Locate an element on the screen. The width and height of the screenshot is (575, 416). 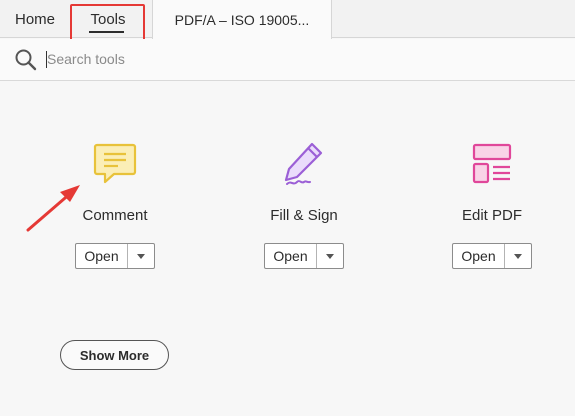
tool-edit-pdf: Edit PDF Open is located at coordinates (492, 205).